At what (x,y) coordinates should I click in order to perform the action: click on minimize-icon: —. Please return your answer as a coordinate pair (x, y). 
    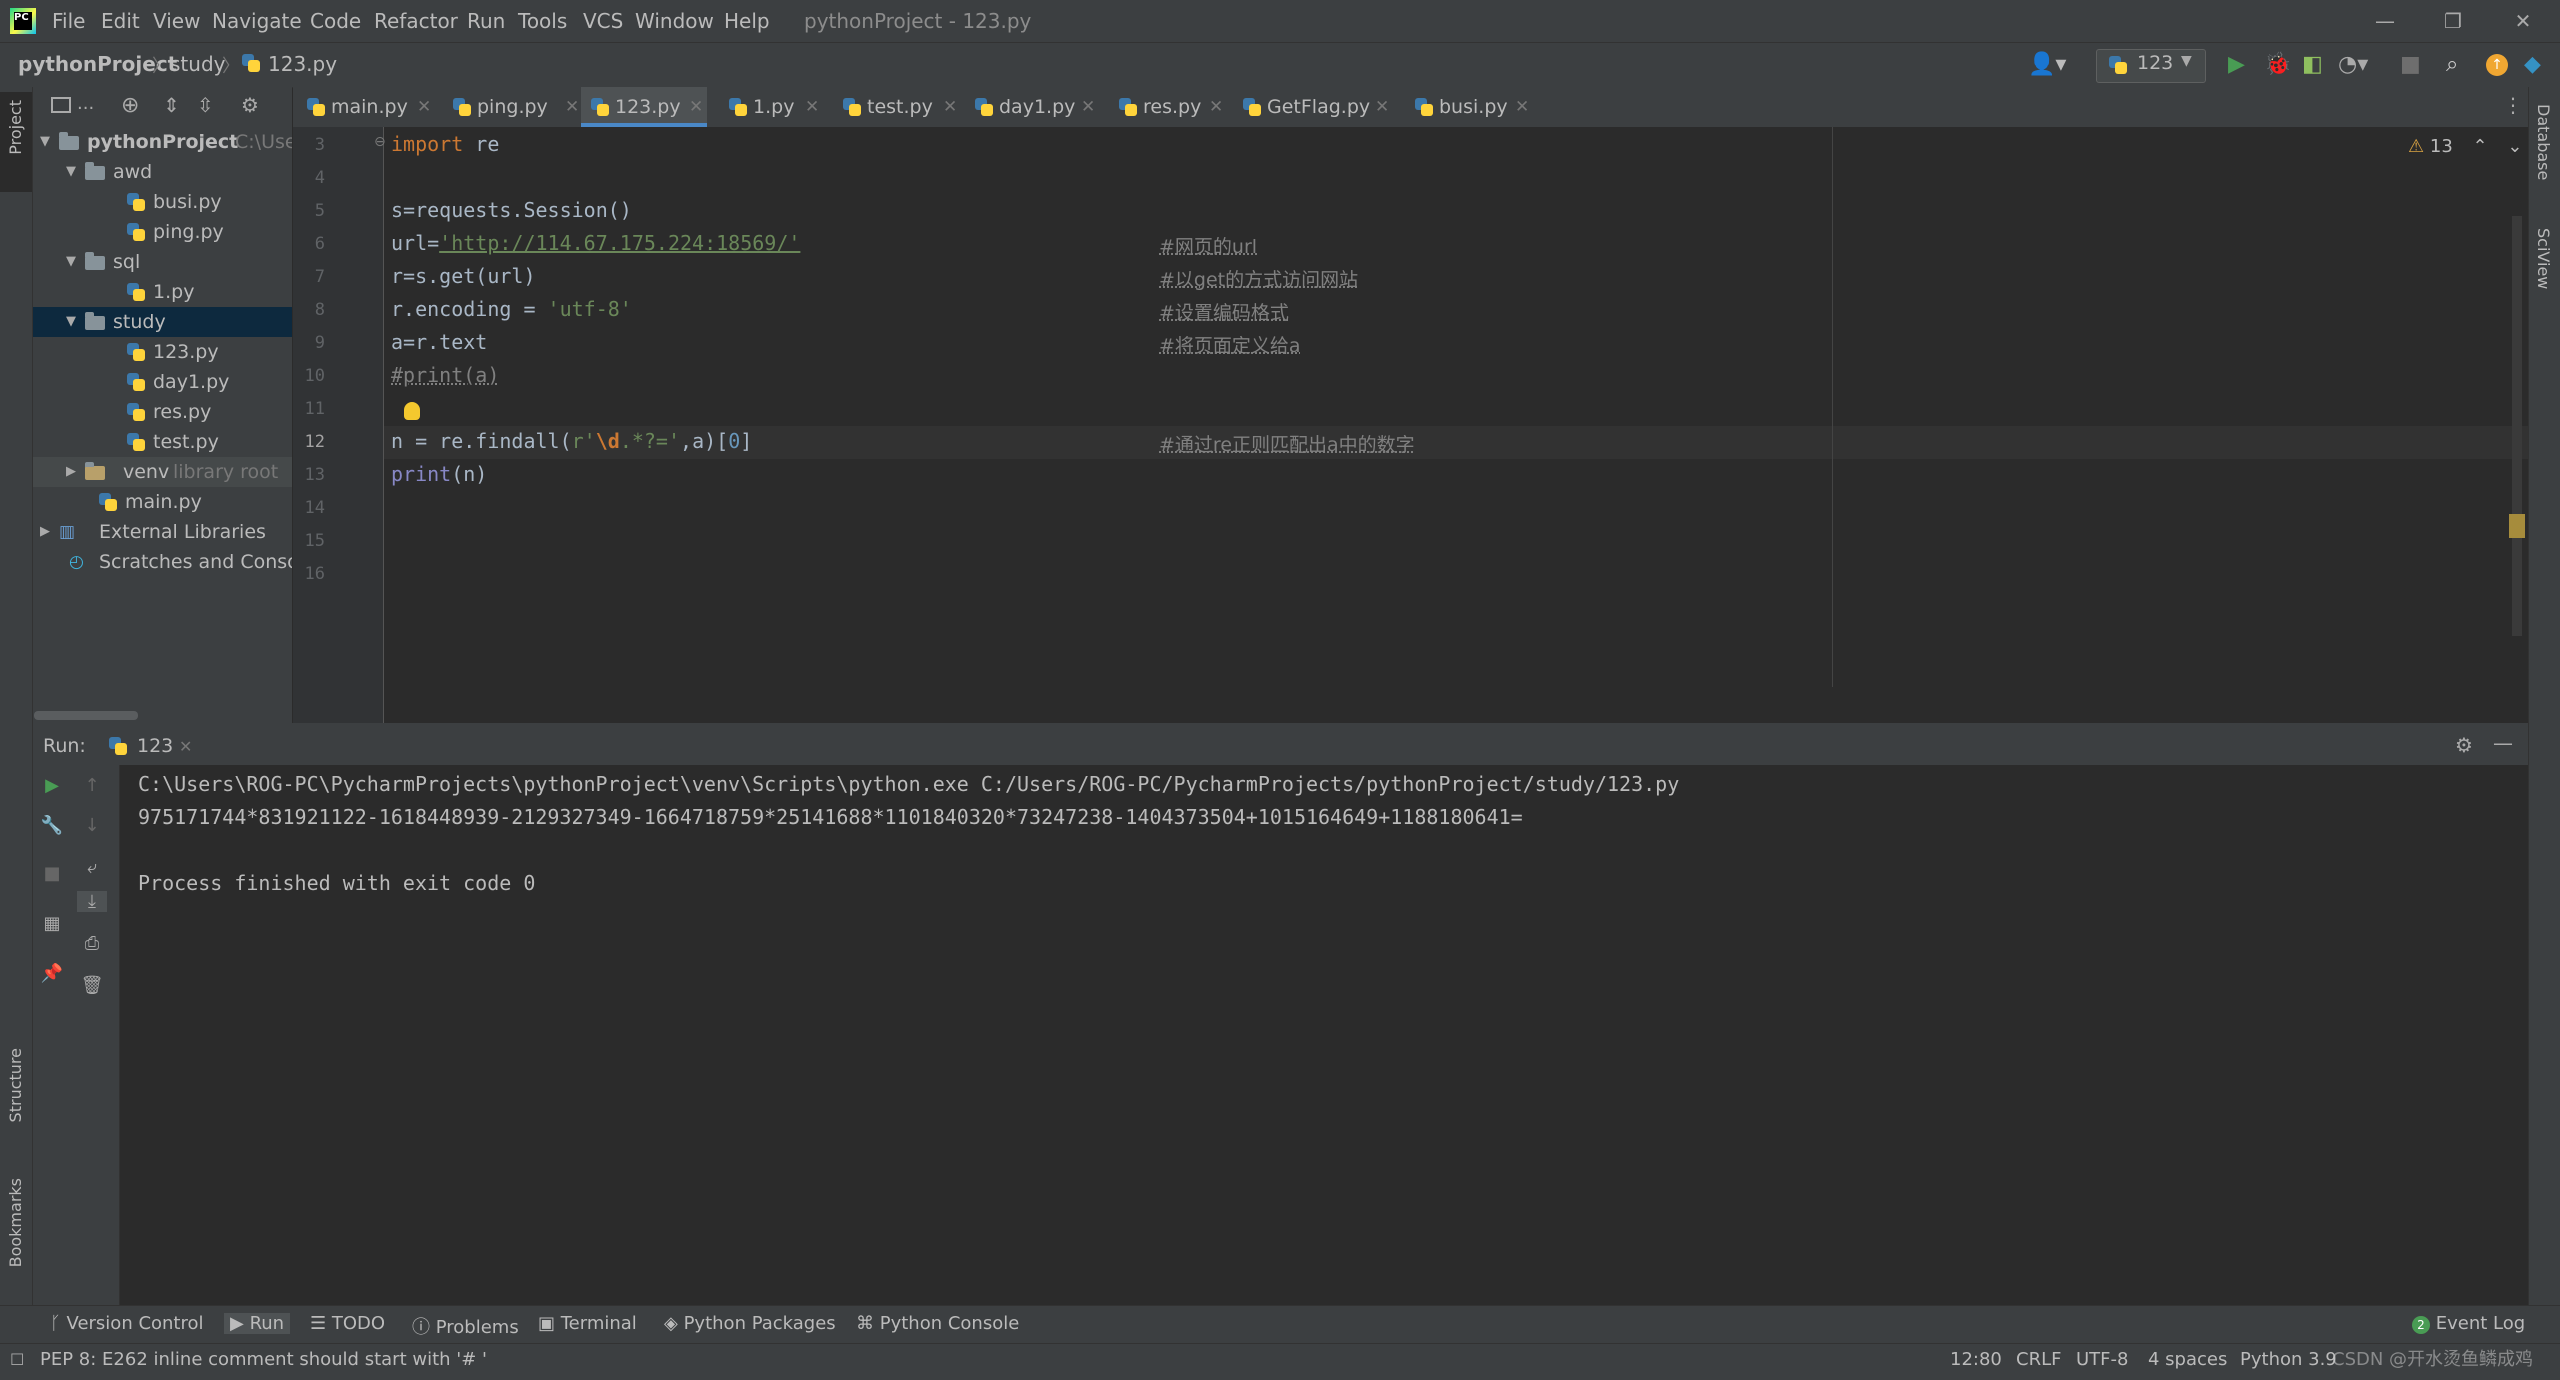
    Looking at the image, I should click on (2385, 21).